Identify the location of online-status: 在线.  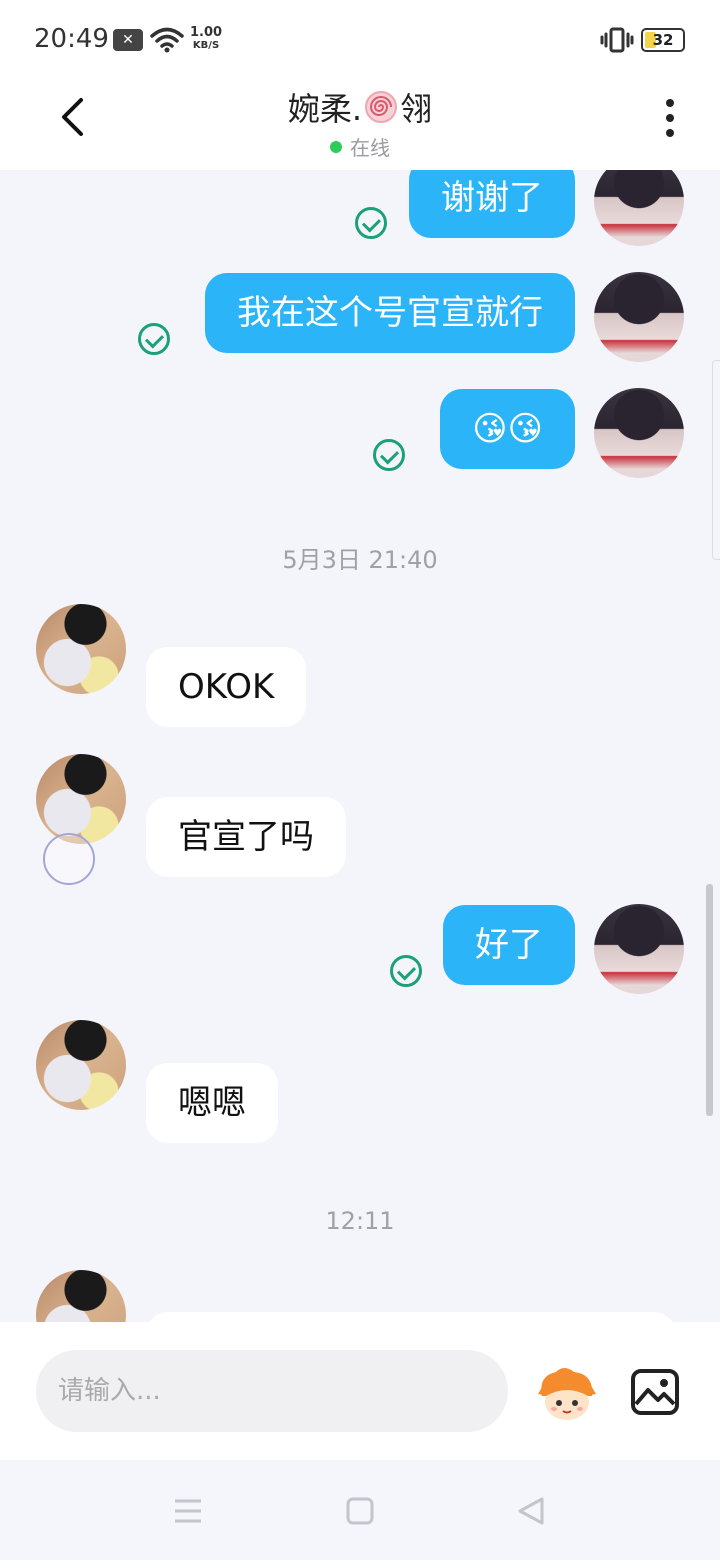
(360, 146).